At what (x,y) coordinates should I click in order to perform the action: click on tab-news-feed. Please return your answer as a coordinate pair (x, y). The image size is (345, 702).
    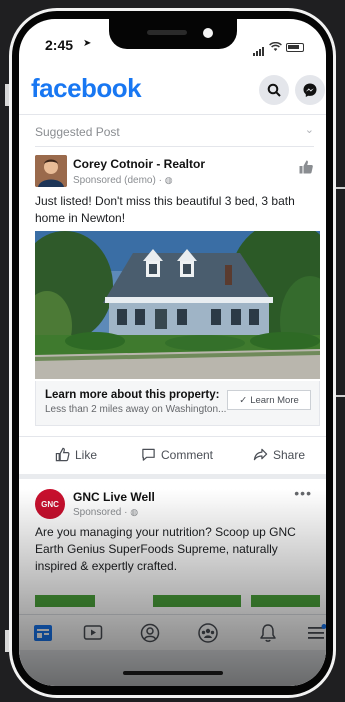
    Looking at the image, I should click on (43, 633).